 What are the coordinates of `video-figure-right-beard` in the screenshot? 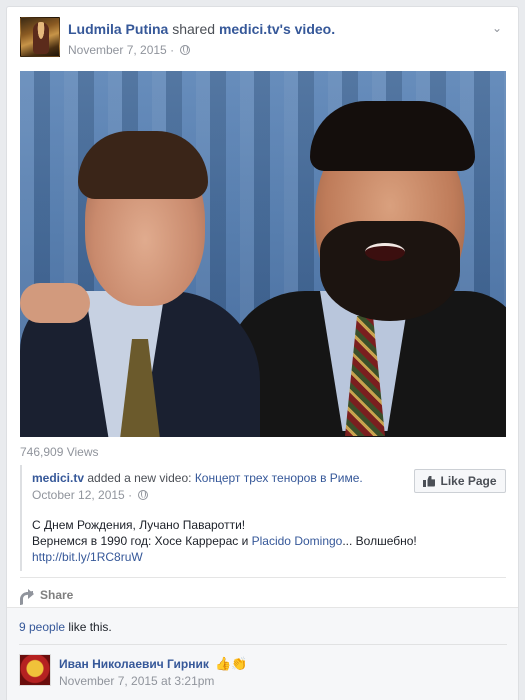 It's located at (390, 271).